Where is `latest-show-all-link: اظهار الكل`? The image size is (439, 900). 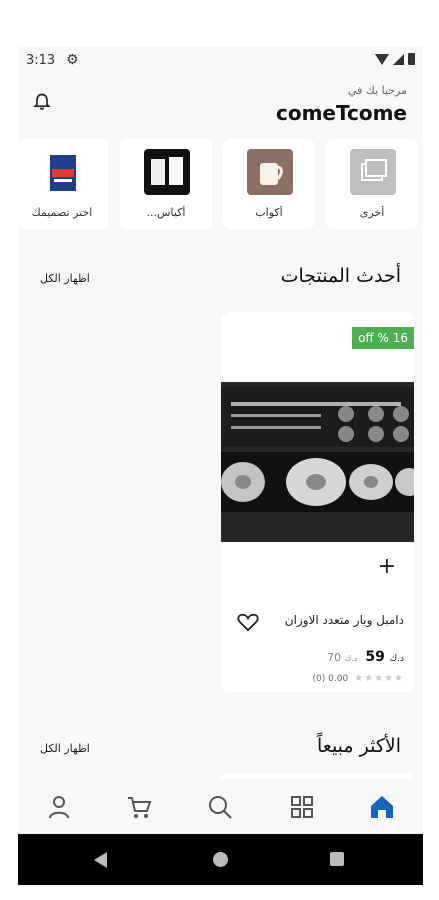 latest-show-all-link: اظهار الكل is located at coordinates (65, 278).